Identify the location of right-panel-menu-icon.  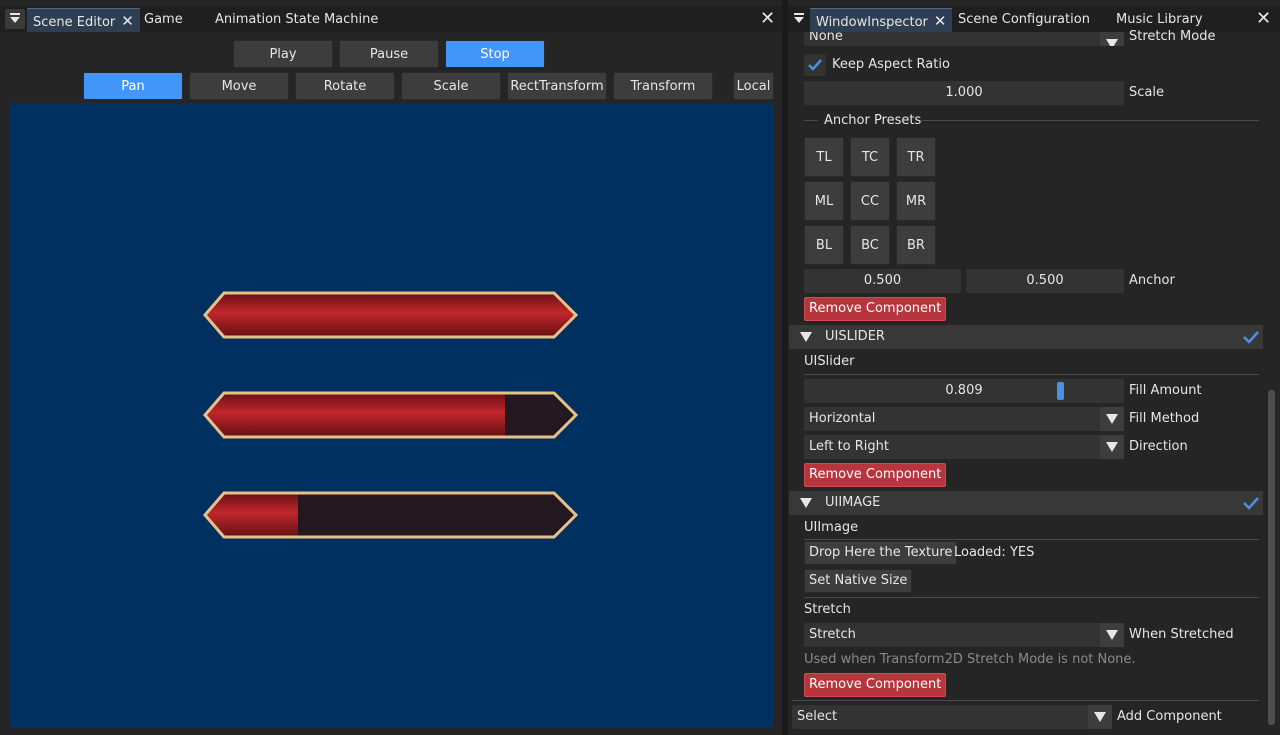
(799, 19).